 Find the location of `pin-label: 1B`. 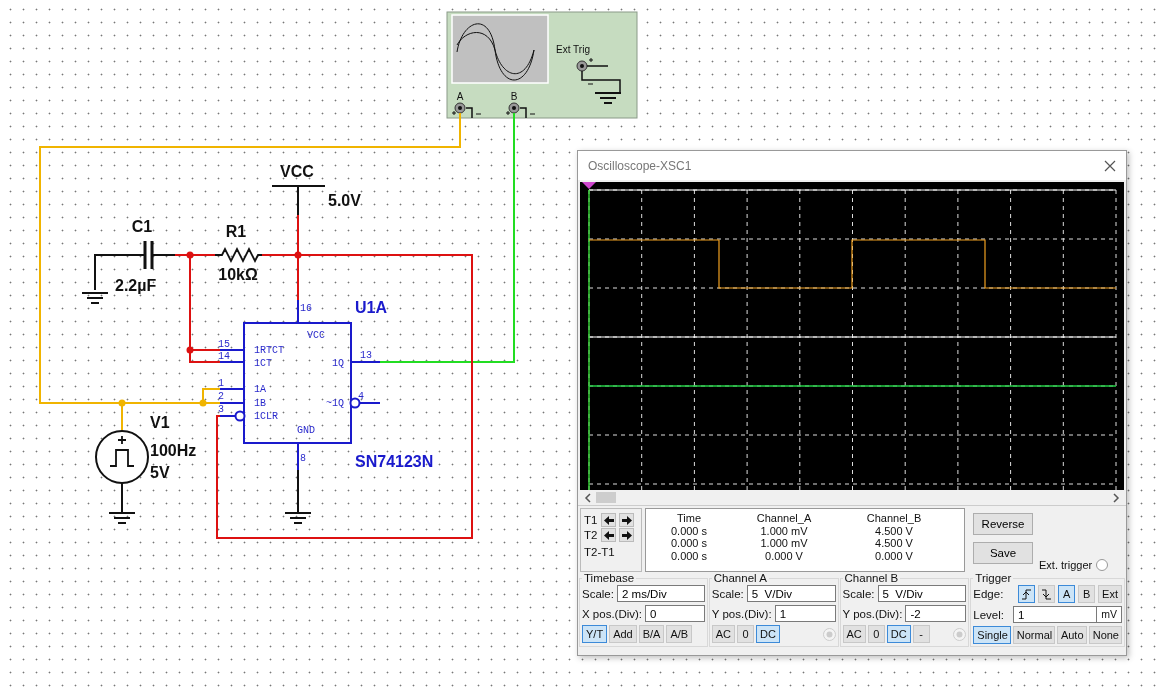

pin-label: 1B is located at coordinates (260, 403).